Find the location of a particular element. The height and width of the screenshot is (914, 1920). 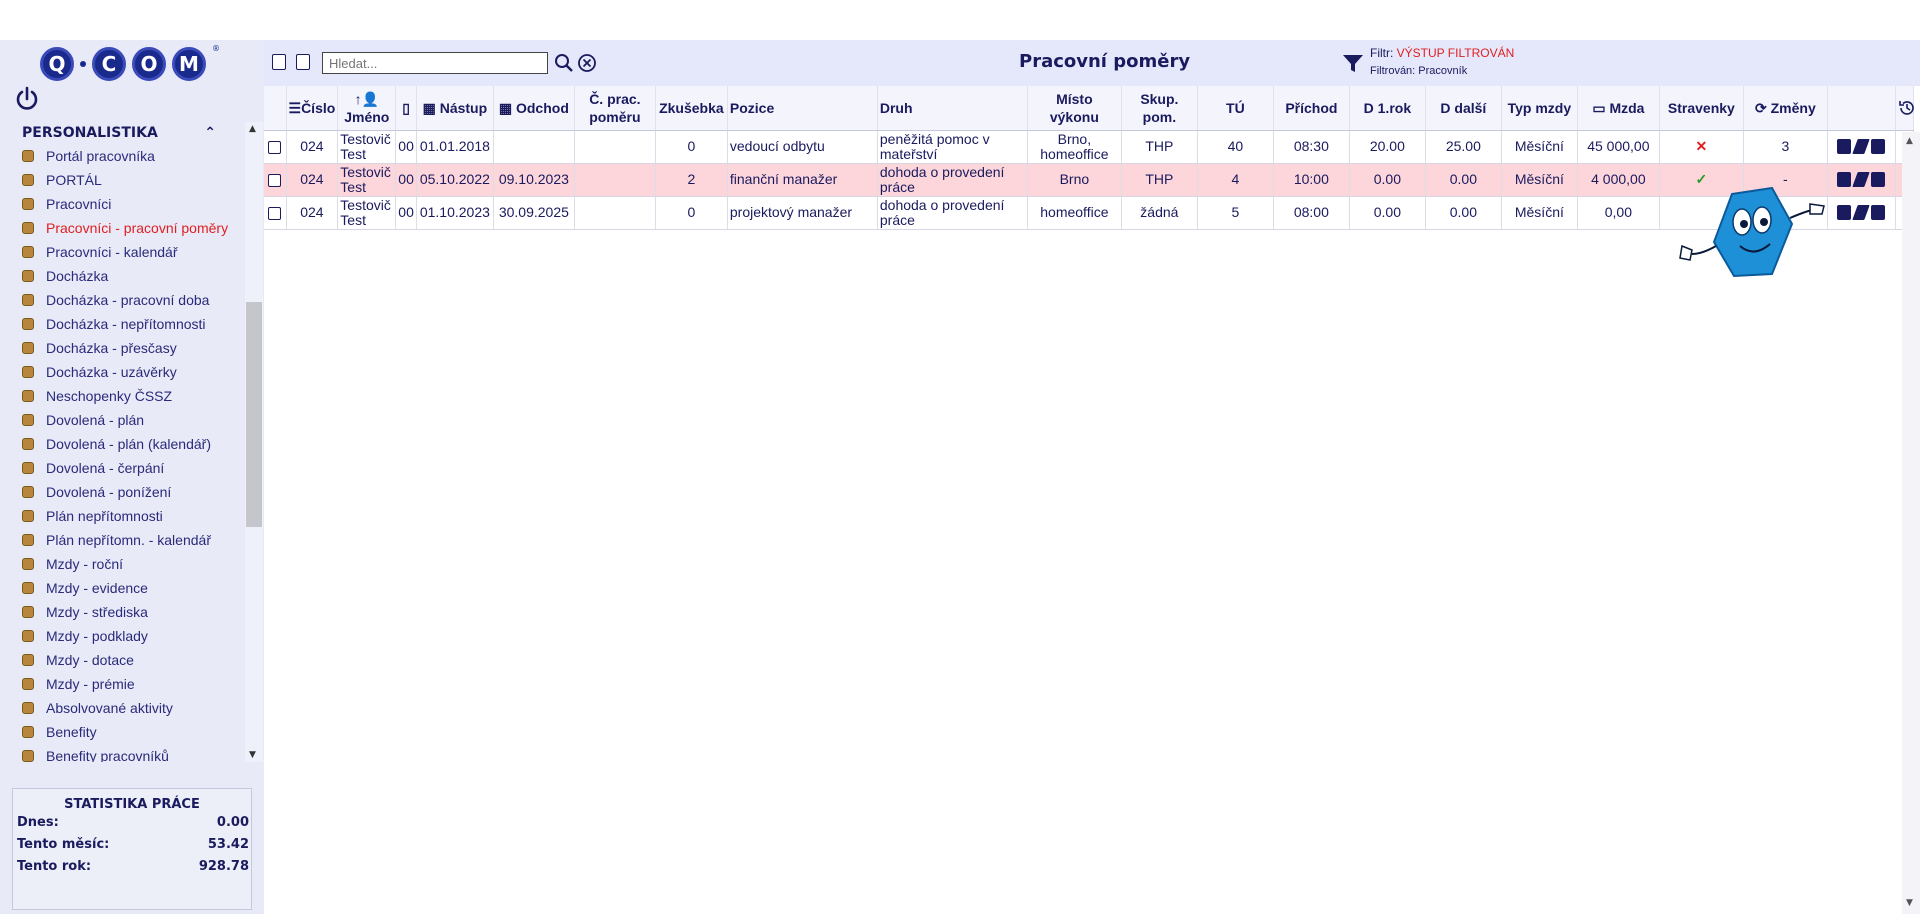

cell-pozice: finanční manažer is located at coordinates (802, 180).